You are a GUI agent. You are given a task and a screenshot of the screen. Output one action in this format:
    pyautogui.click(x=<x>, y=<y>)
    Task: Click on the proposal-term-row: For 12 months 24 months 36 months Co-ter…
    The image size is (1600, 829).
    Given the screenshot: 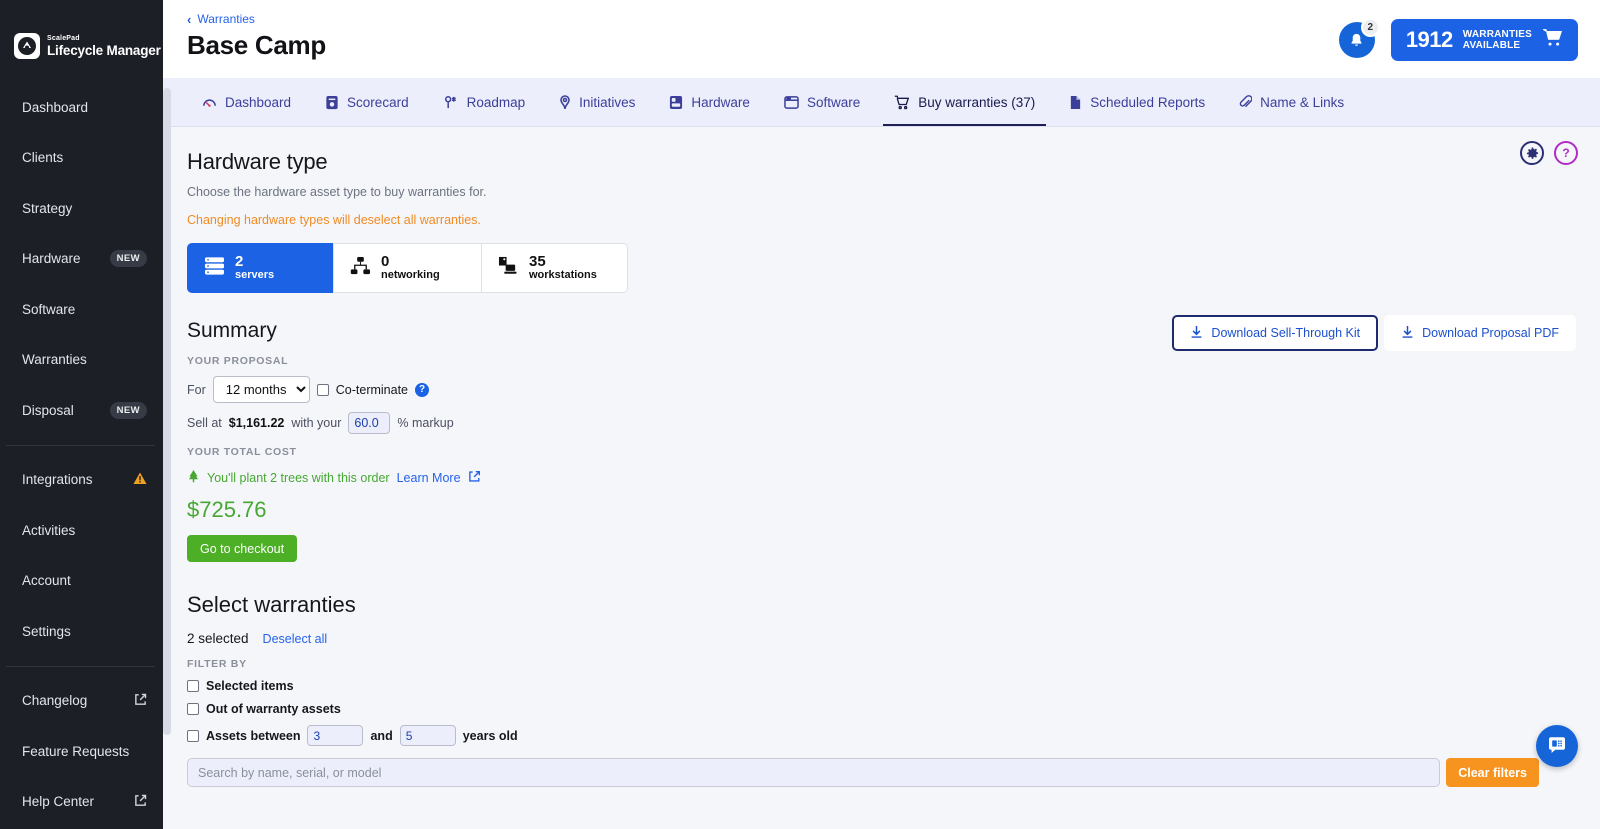 What is the action you would take?
    pyautogui.click(x=893, y=389)
    